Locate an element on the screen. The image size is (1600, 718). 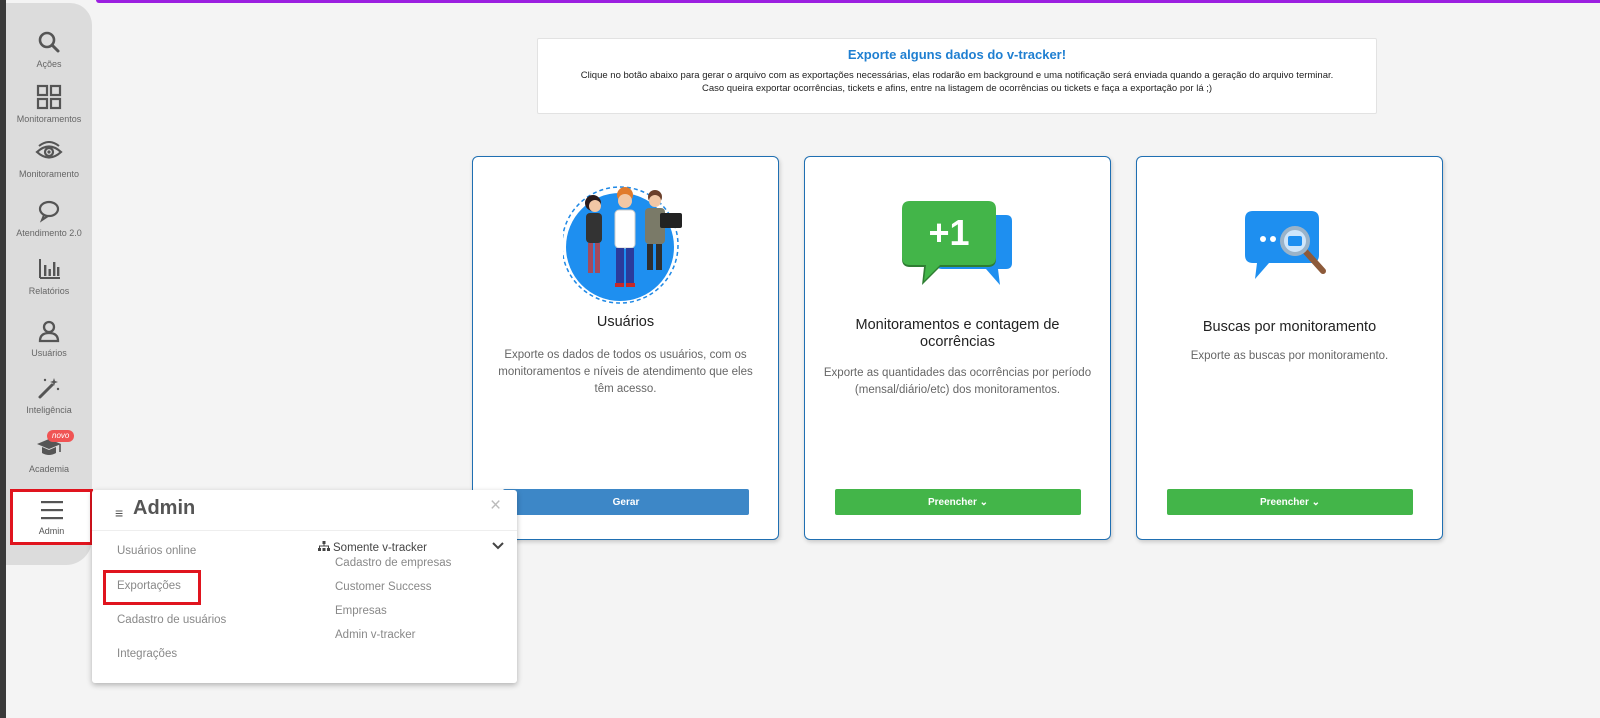
user-icon is located at coordinates (49, 331).